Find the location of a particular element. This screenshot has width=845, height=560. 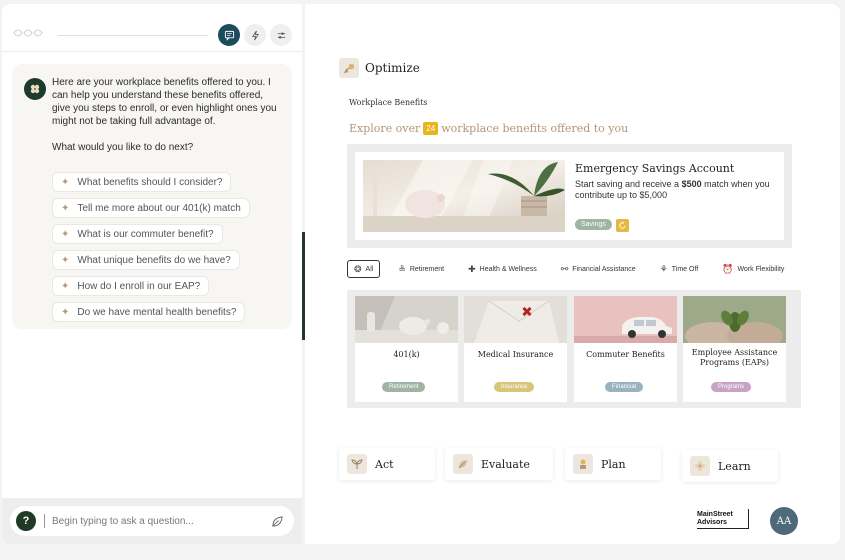

input-separator is located at coordinates (44, 521).